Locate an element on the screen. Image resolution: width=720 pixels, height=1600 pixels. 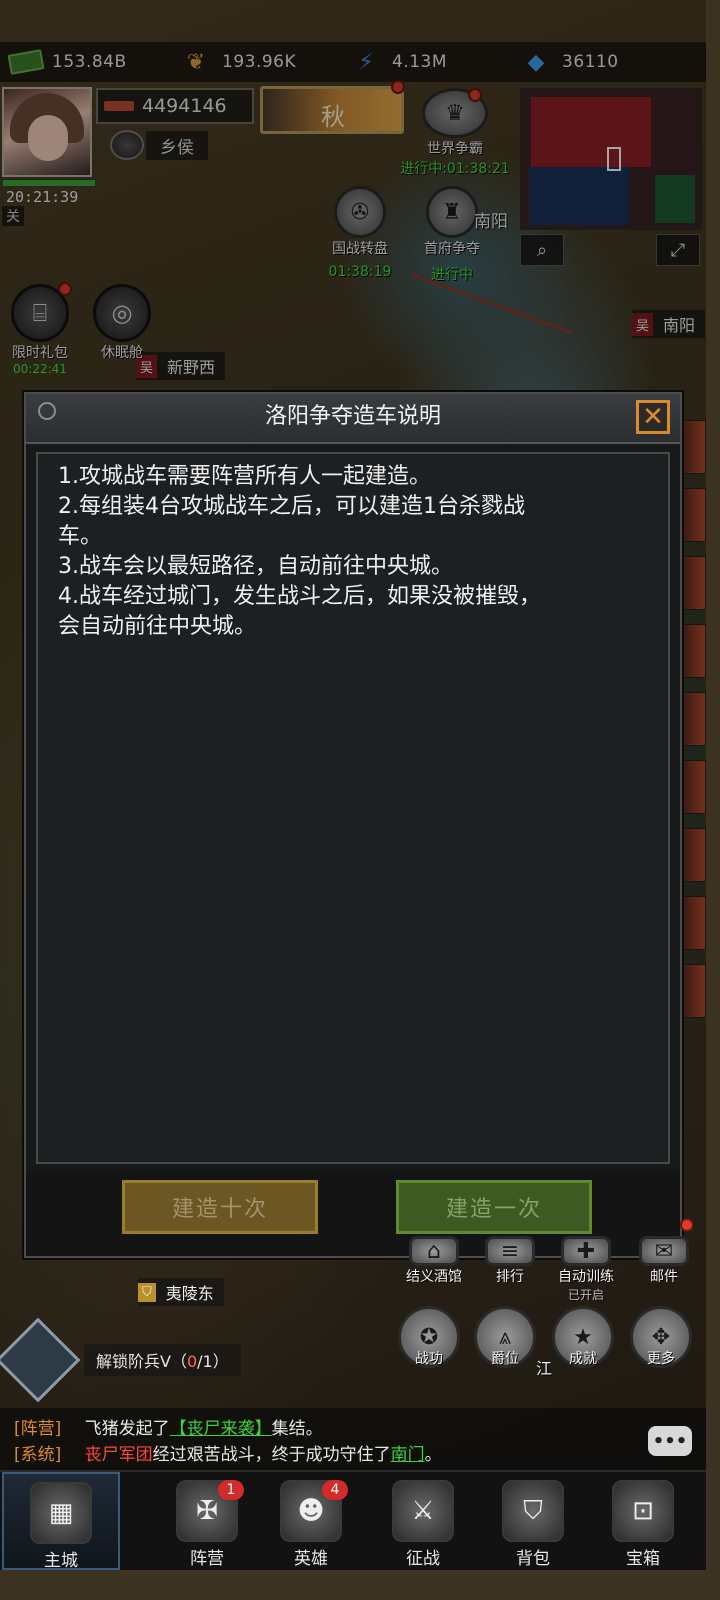
tavern-icon: ⌂ is located at coordinates (434, 1251).